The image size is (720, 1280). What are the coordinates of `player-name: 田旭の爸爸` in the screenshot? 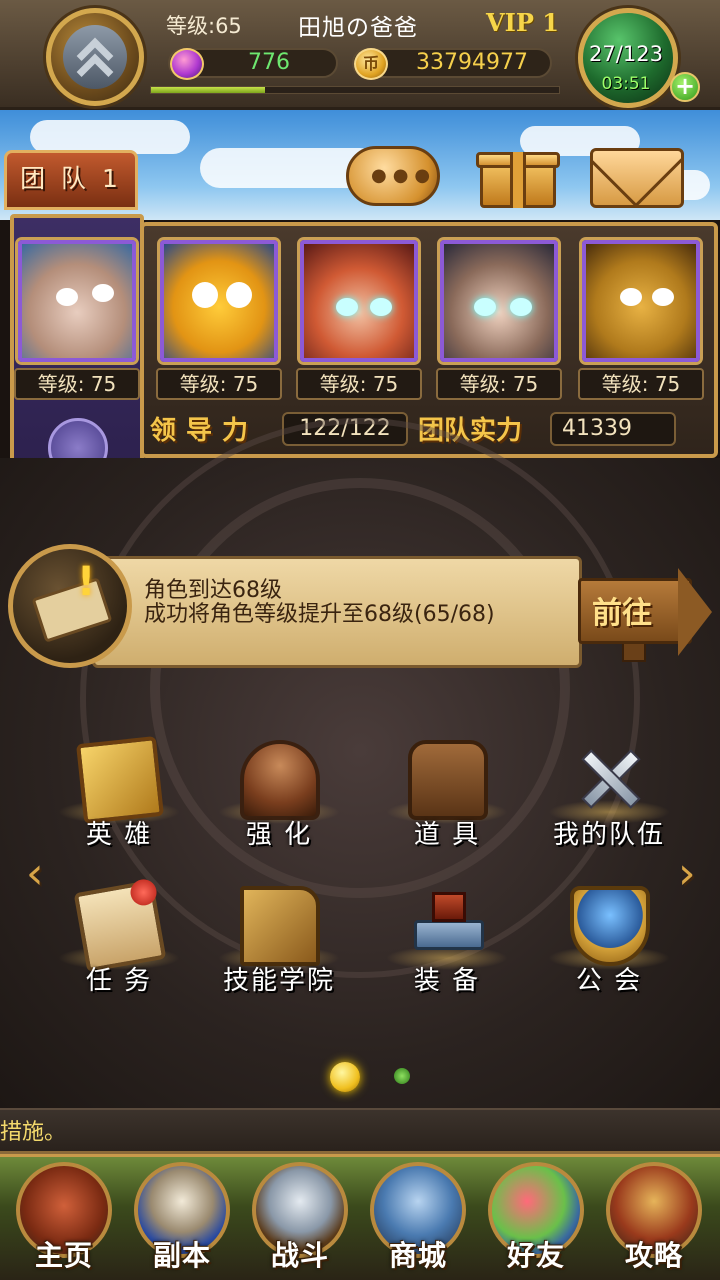 It's located at (358, 28).